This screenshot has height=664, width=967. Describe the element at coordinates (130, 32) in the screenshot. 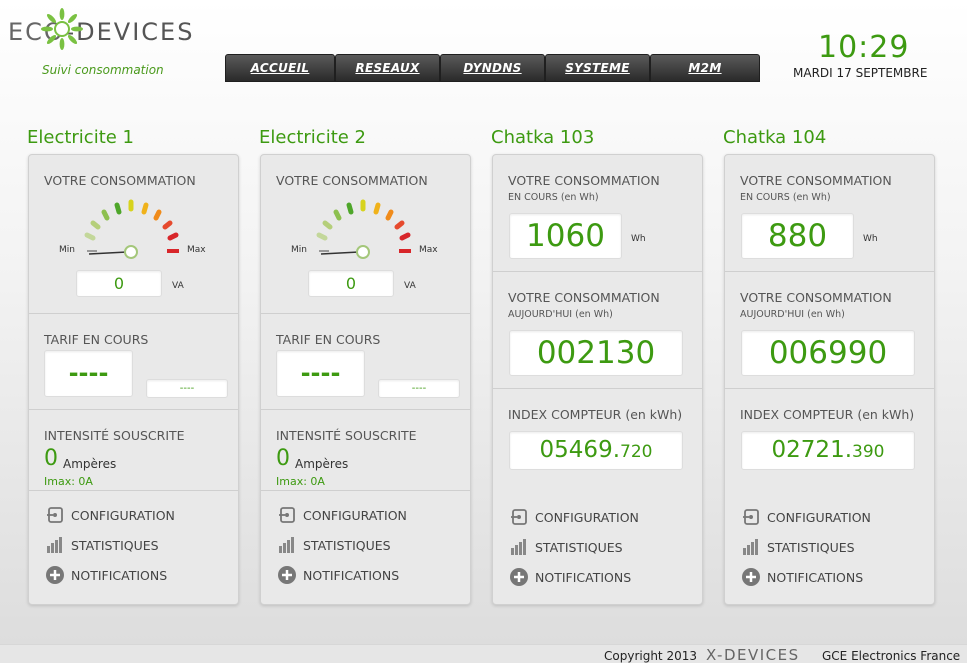

I see `logo-text-devices: -DEVICES` at that location.